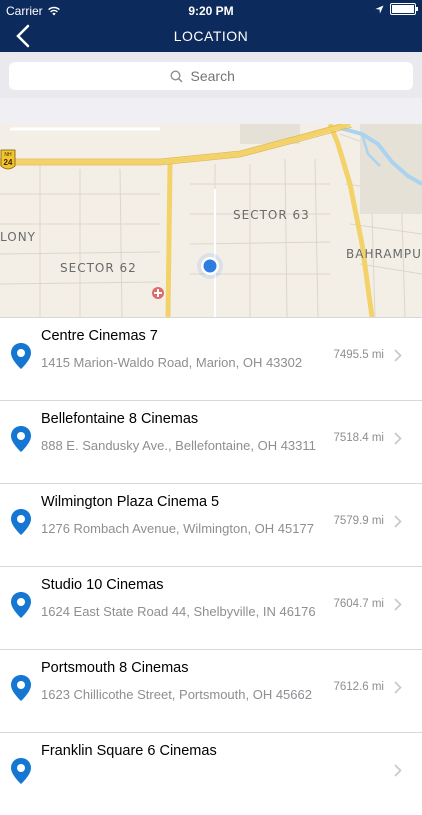  I want to click on highway-shield-number: 24, so click(8, 162).